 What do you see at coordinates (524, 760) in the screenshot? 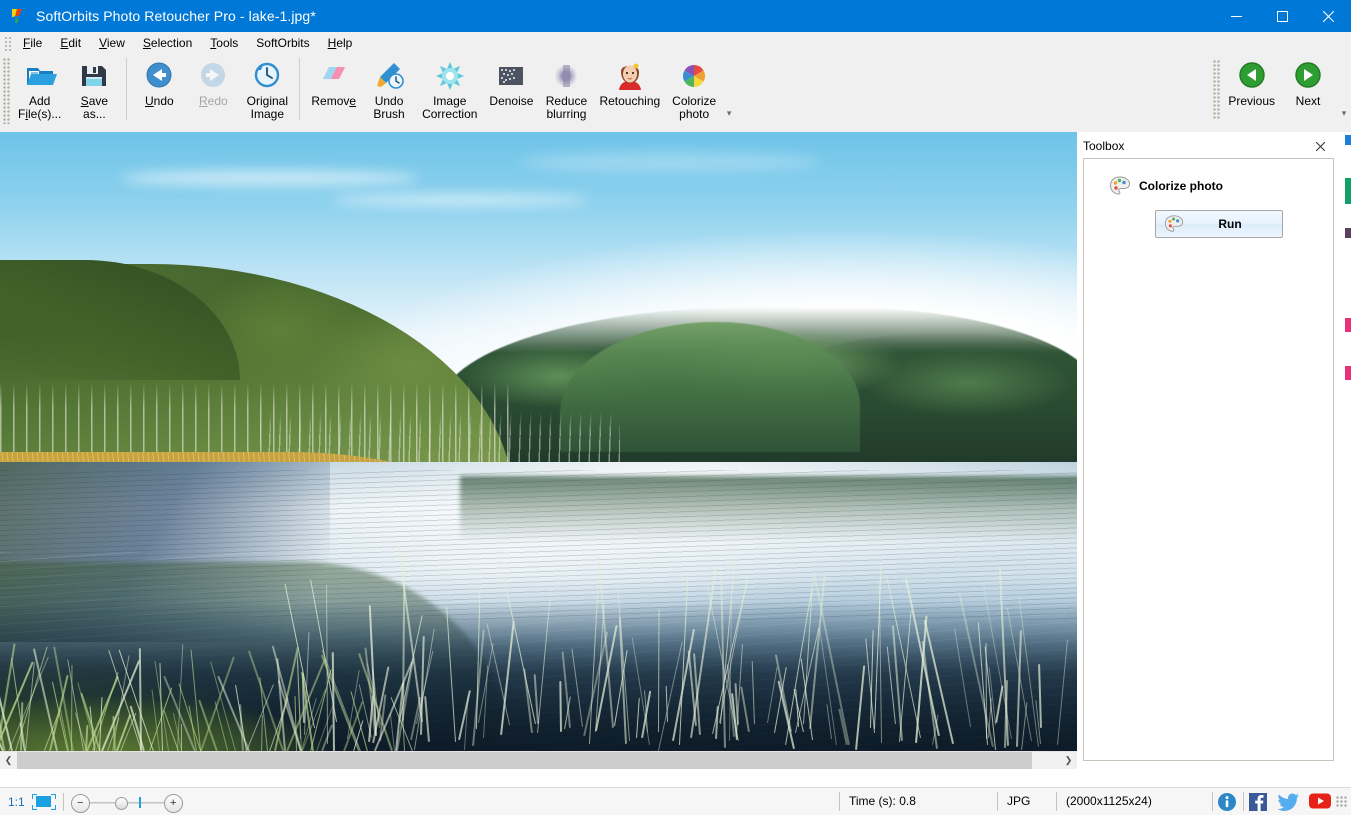
I see `scrollbar-thumb` at bounding box center [524, 760].